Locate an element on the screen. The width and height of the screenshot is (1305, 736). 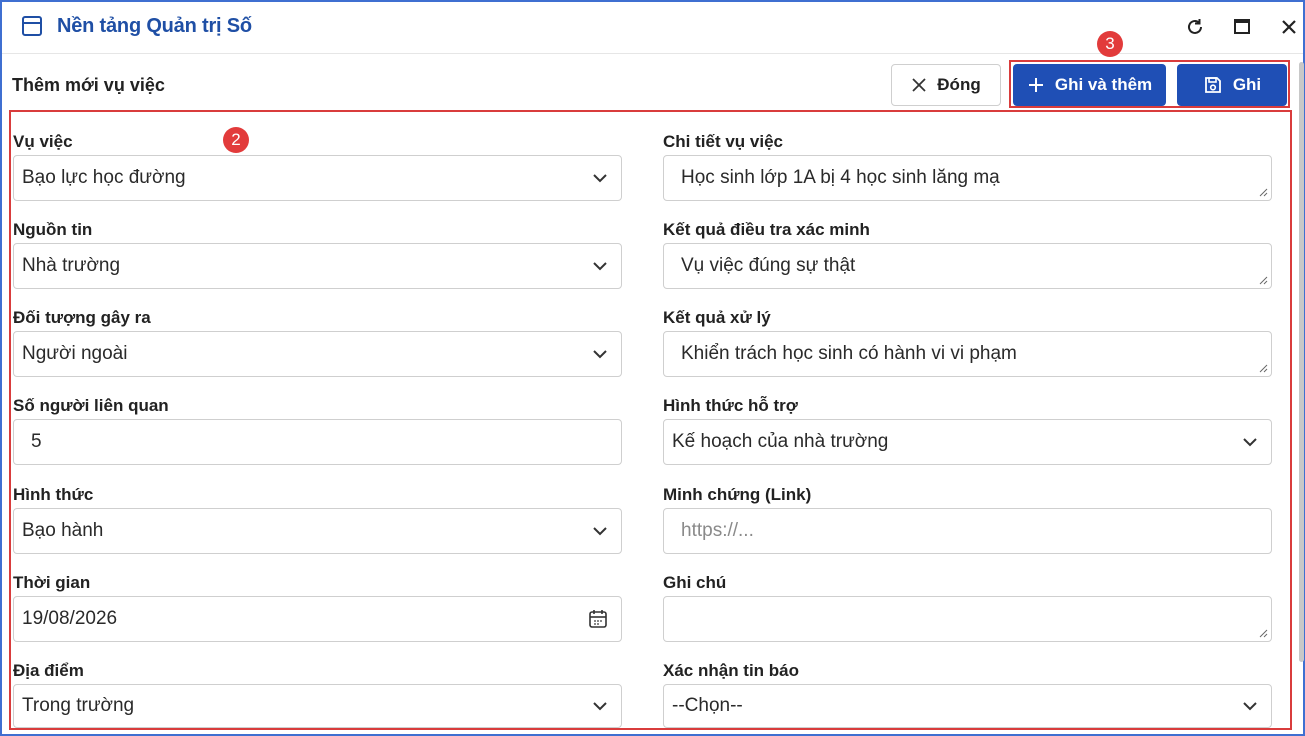
source-select: Nhà trường is located at coordinates (317, 266).